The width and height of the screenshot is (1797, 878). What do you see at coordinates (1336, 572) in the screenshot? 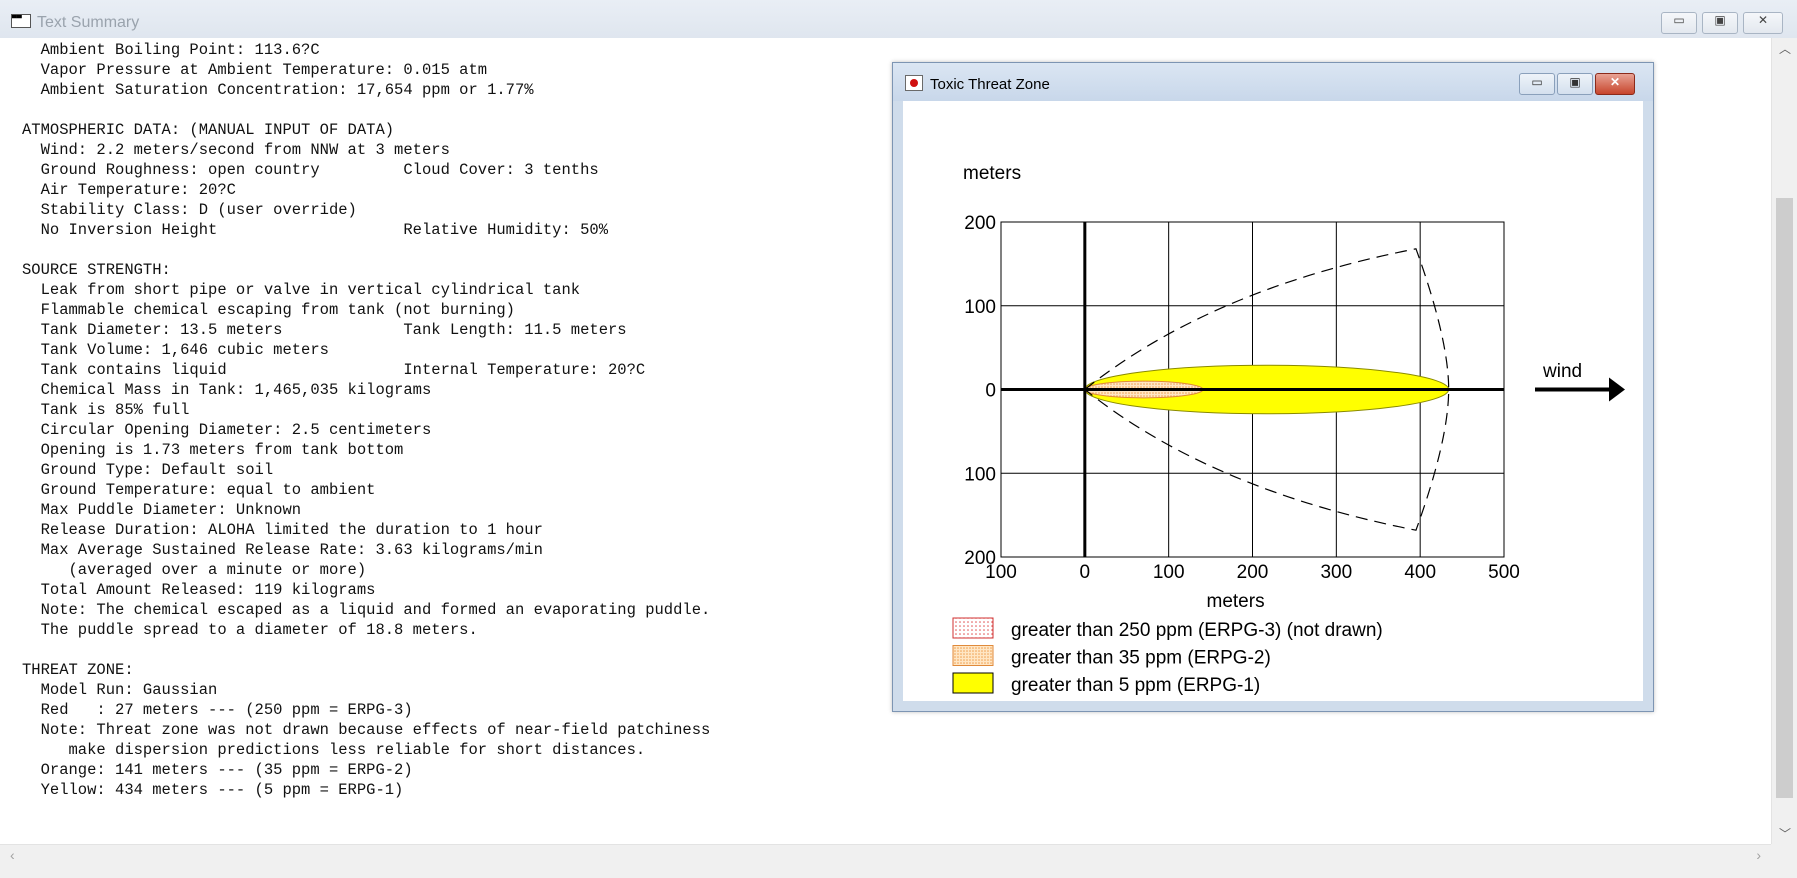
I see `x-tick-label: 300` at bounding box center [1336, 572].